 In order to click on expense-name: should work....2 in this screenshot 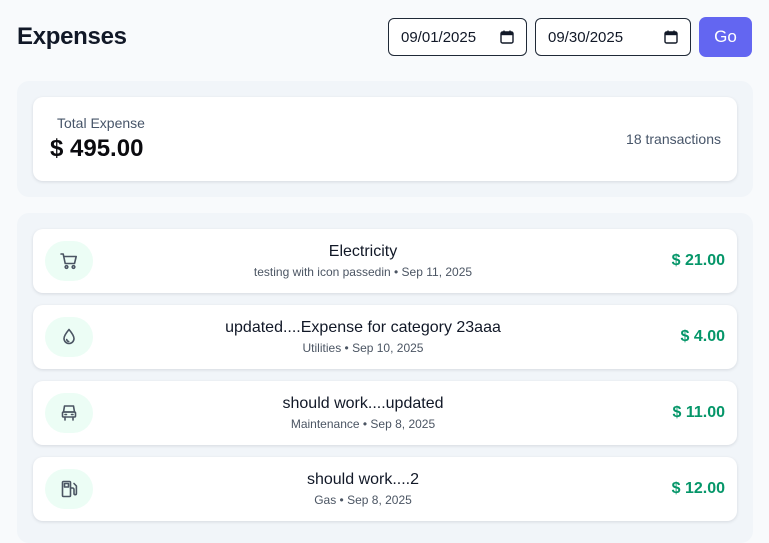, I will do `click(363, 479)`.